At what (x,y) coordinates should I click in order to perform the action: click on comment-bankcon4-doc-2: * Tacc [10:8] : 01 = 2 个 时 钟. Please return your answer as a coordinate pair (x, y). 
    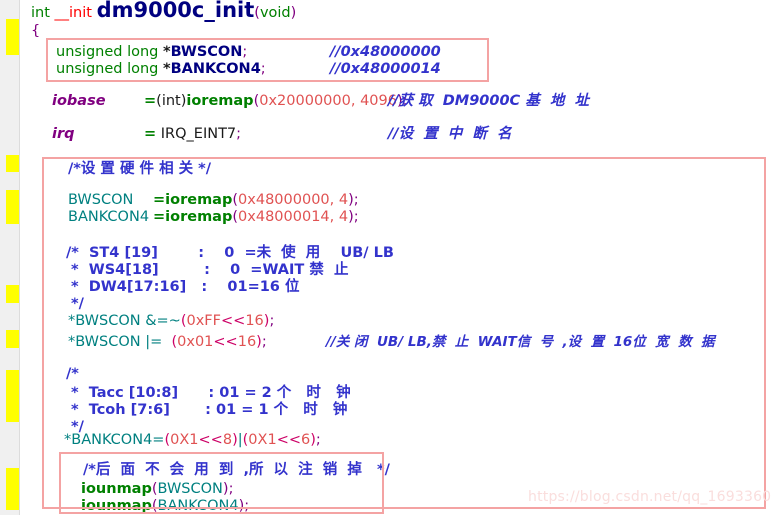
    Looking at the image, I should click on (208, 393).